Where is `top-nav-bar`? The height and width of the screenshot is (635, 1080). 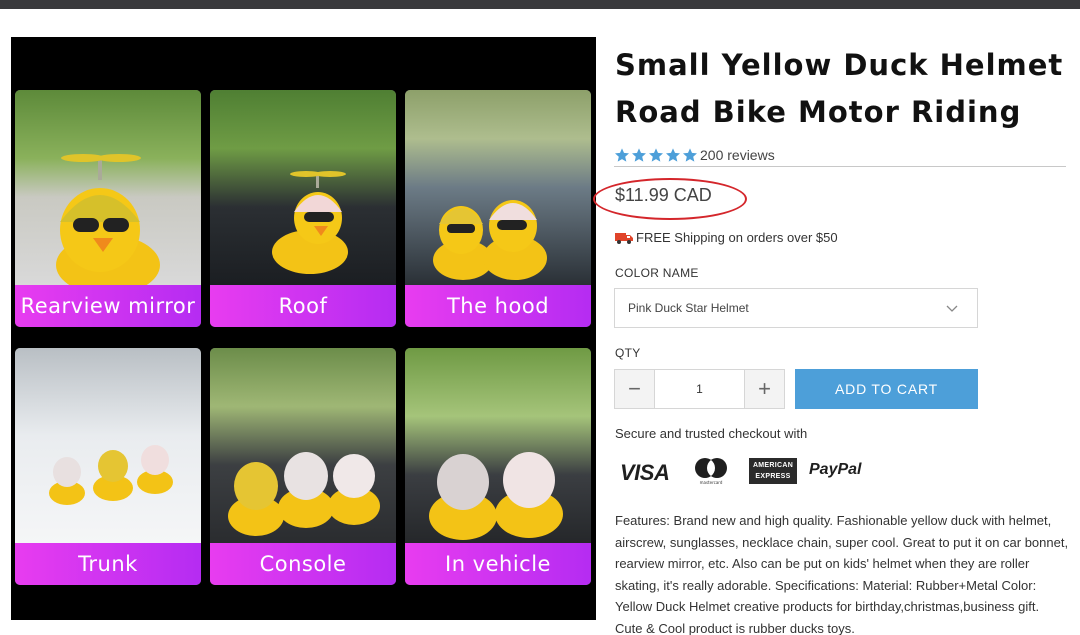 top-nav-bar is located at coordinates (540, 4).